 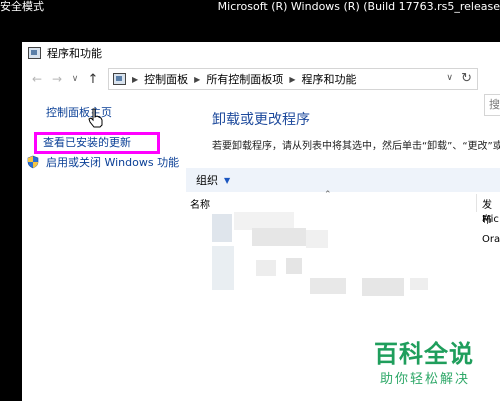 I want to click on address-bar: ← → ∨ ↑ ▶ 控制面板 ▶ 所有控制面板项 ▶ 程序和功能 ∨ ↻ 搜, so click(x=261, y=92).